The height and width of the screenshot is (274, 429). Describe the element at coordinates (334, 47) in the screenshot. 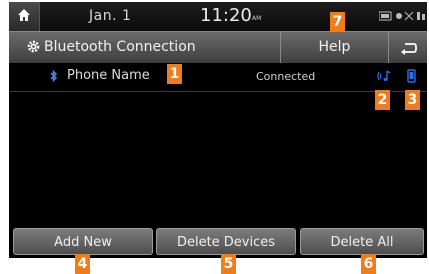

I see `help-button: Help` at that location.